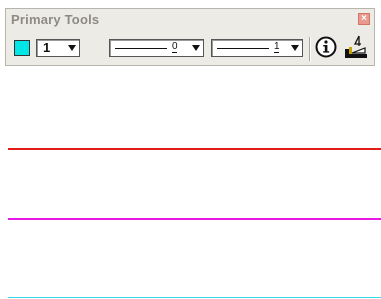 Image resolution: width=381 pixels, height=299 pixels. Describe the element at coordinates (326, 47) in the screenshot. I see `info-circle-icon` at that location.